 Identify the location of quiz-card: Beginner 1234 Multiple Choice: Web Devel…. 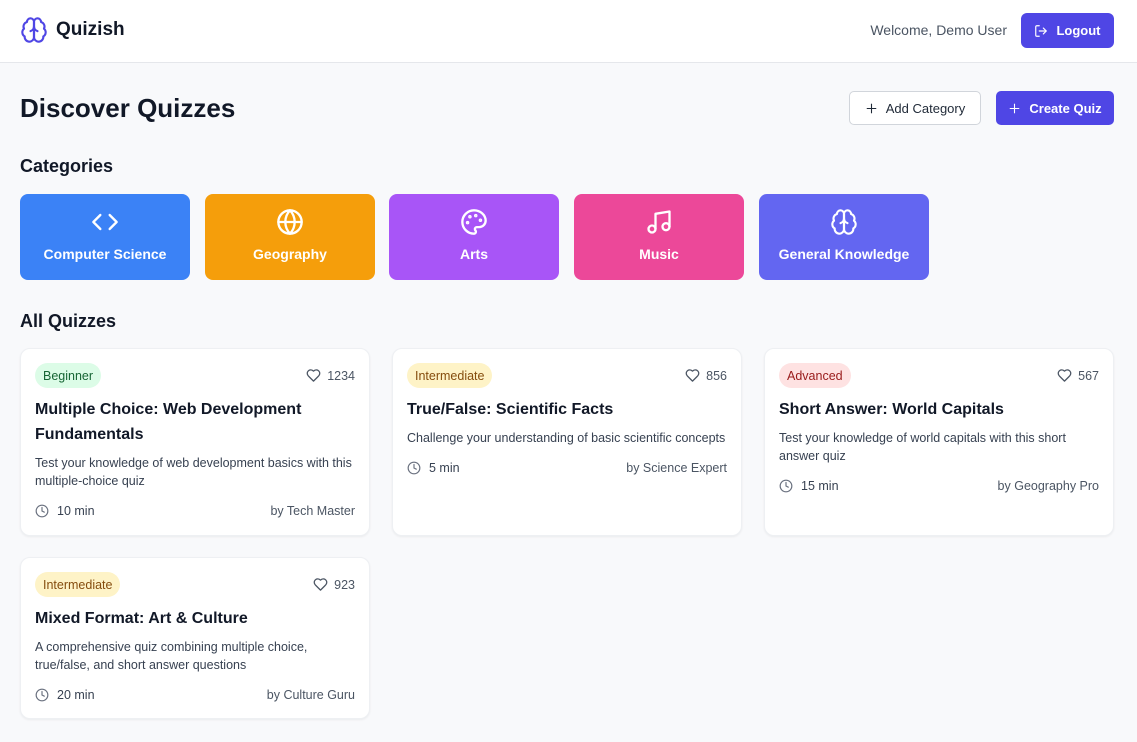
(195, 442).